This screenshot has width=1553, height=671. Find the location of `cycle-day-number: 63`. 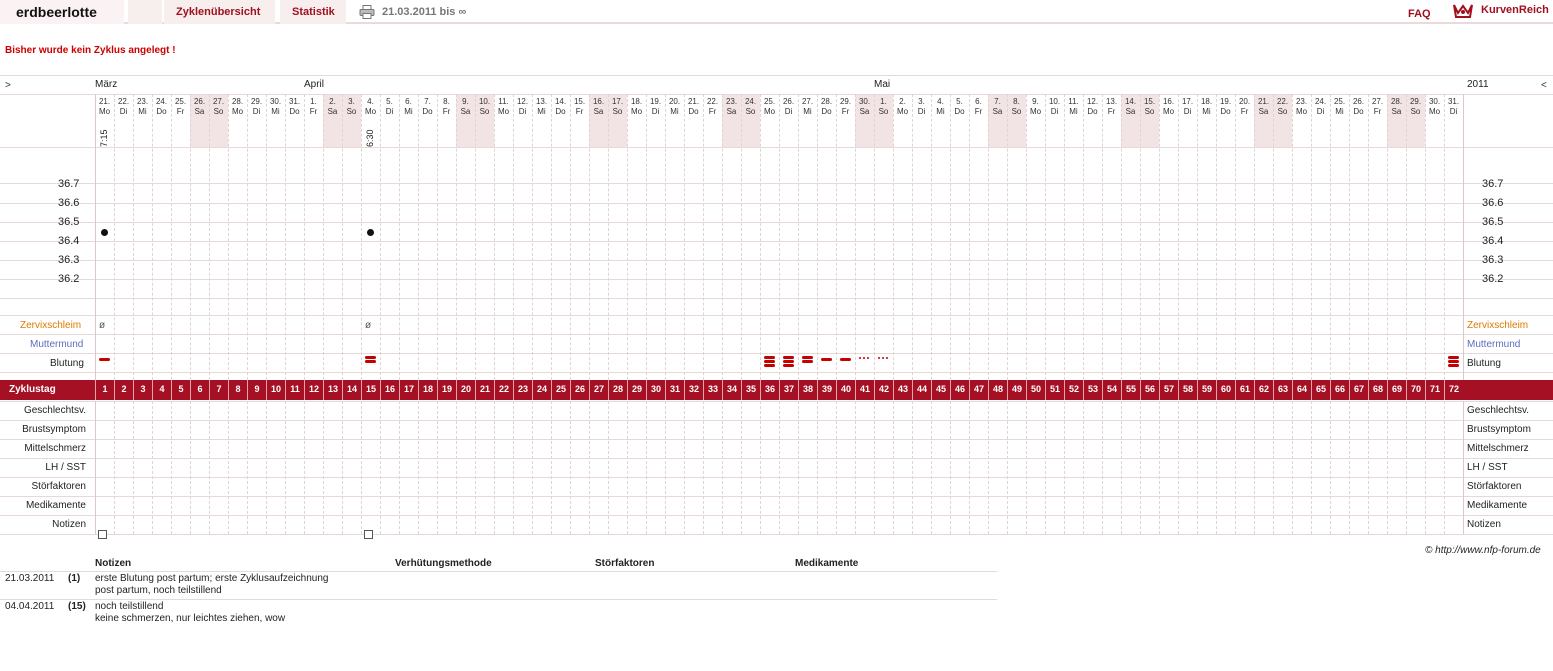

cycle-day-number: 63 is located at coordinates (1282, 390).